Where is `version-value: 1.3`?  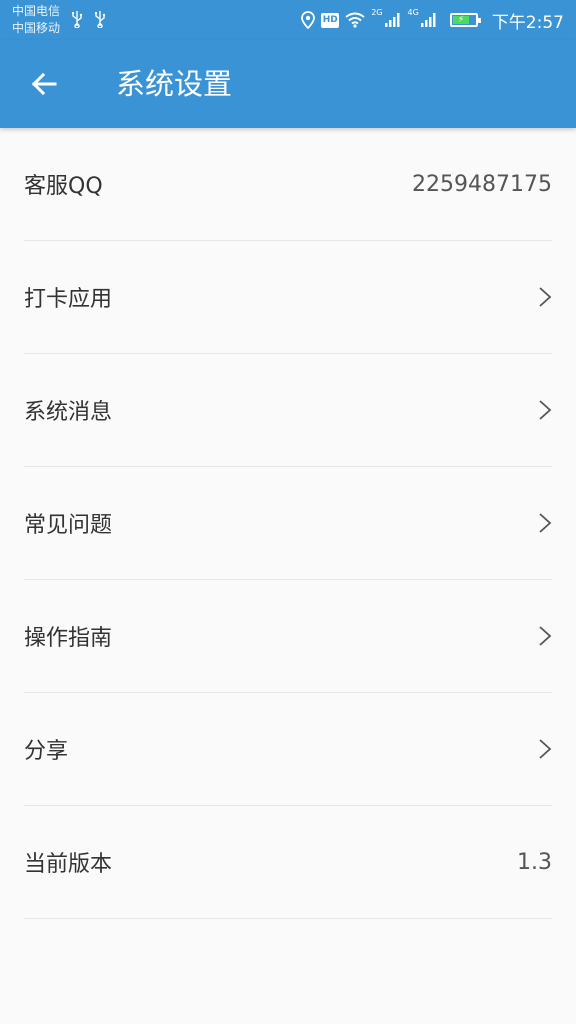
version-value: 1.3 is located at coordinates (534, 862).